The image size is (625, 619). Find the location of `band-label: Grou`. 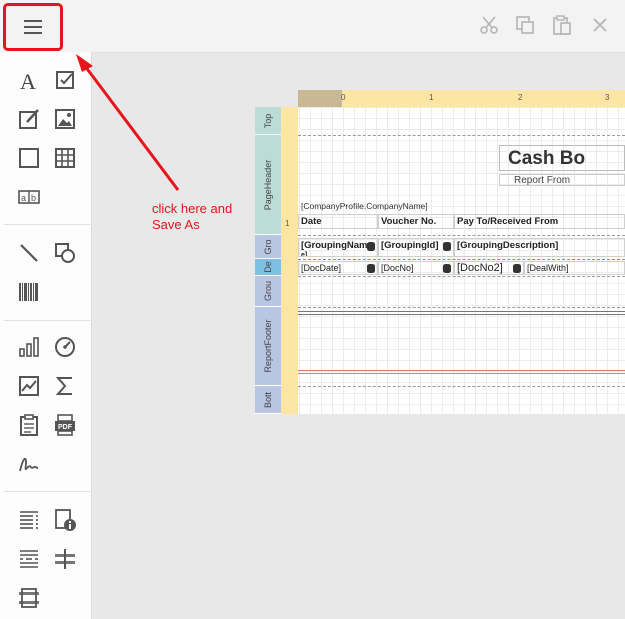

band-label: Grou is located at coordinates (268, 291).